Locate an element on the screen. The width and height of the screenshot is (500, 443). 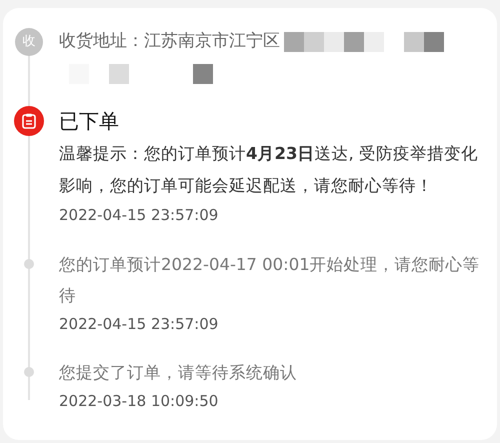
order-placed-icon is located at coordinates (29, 121).